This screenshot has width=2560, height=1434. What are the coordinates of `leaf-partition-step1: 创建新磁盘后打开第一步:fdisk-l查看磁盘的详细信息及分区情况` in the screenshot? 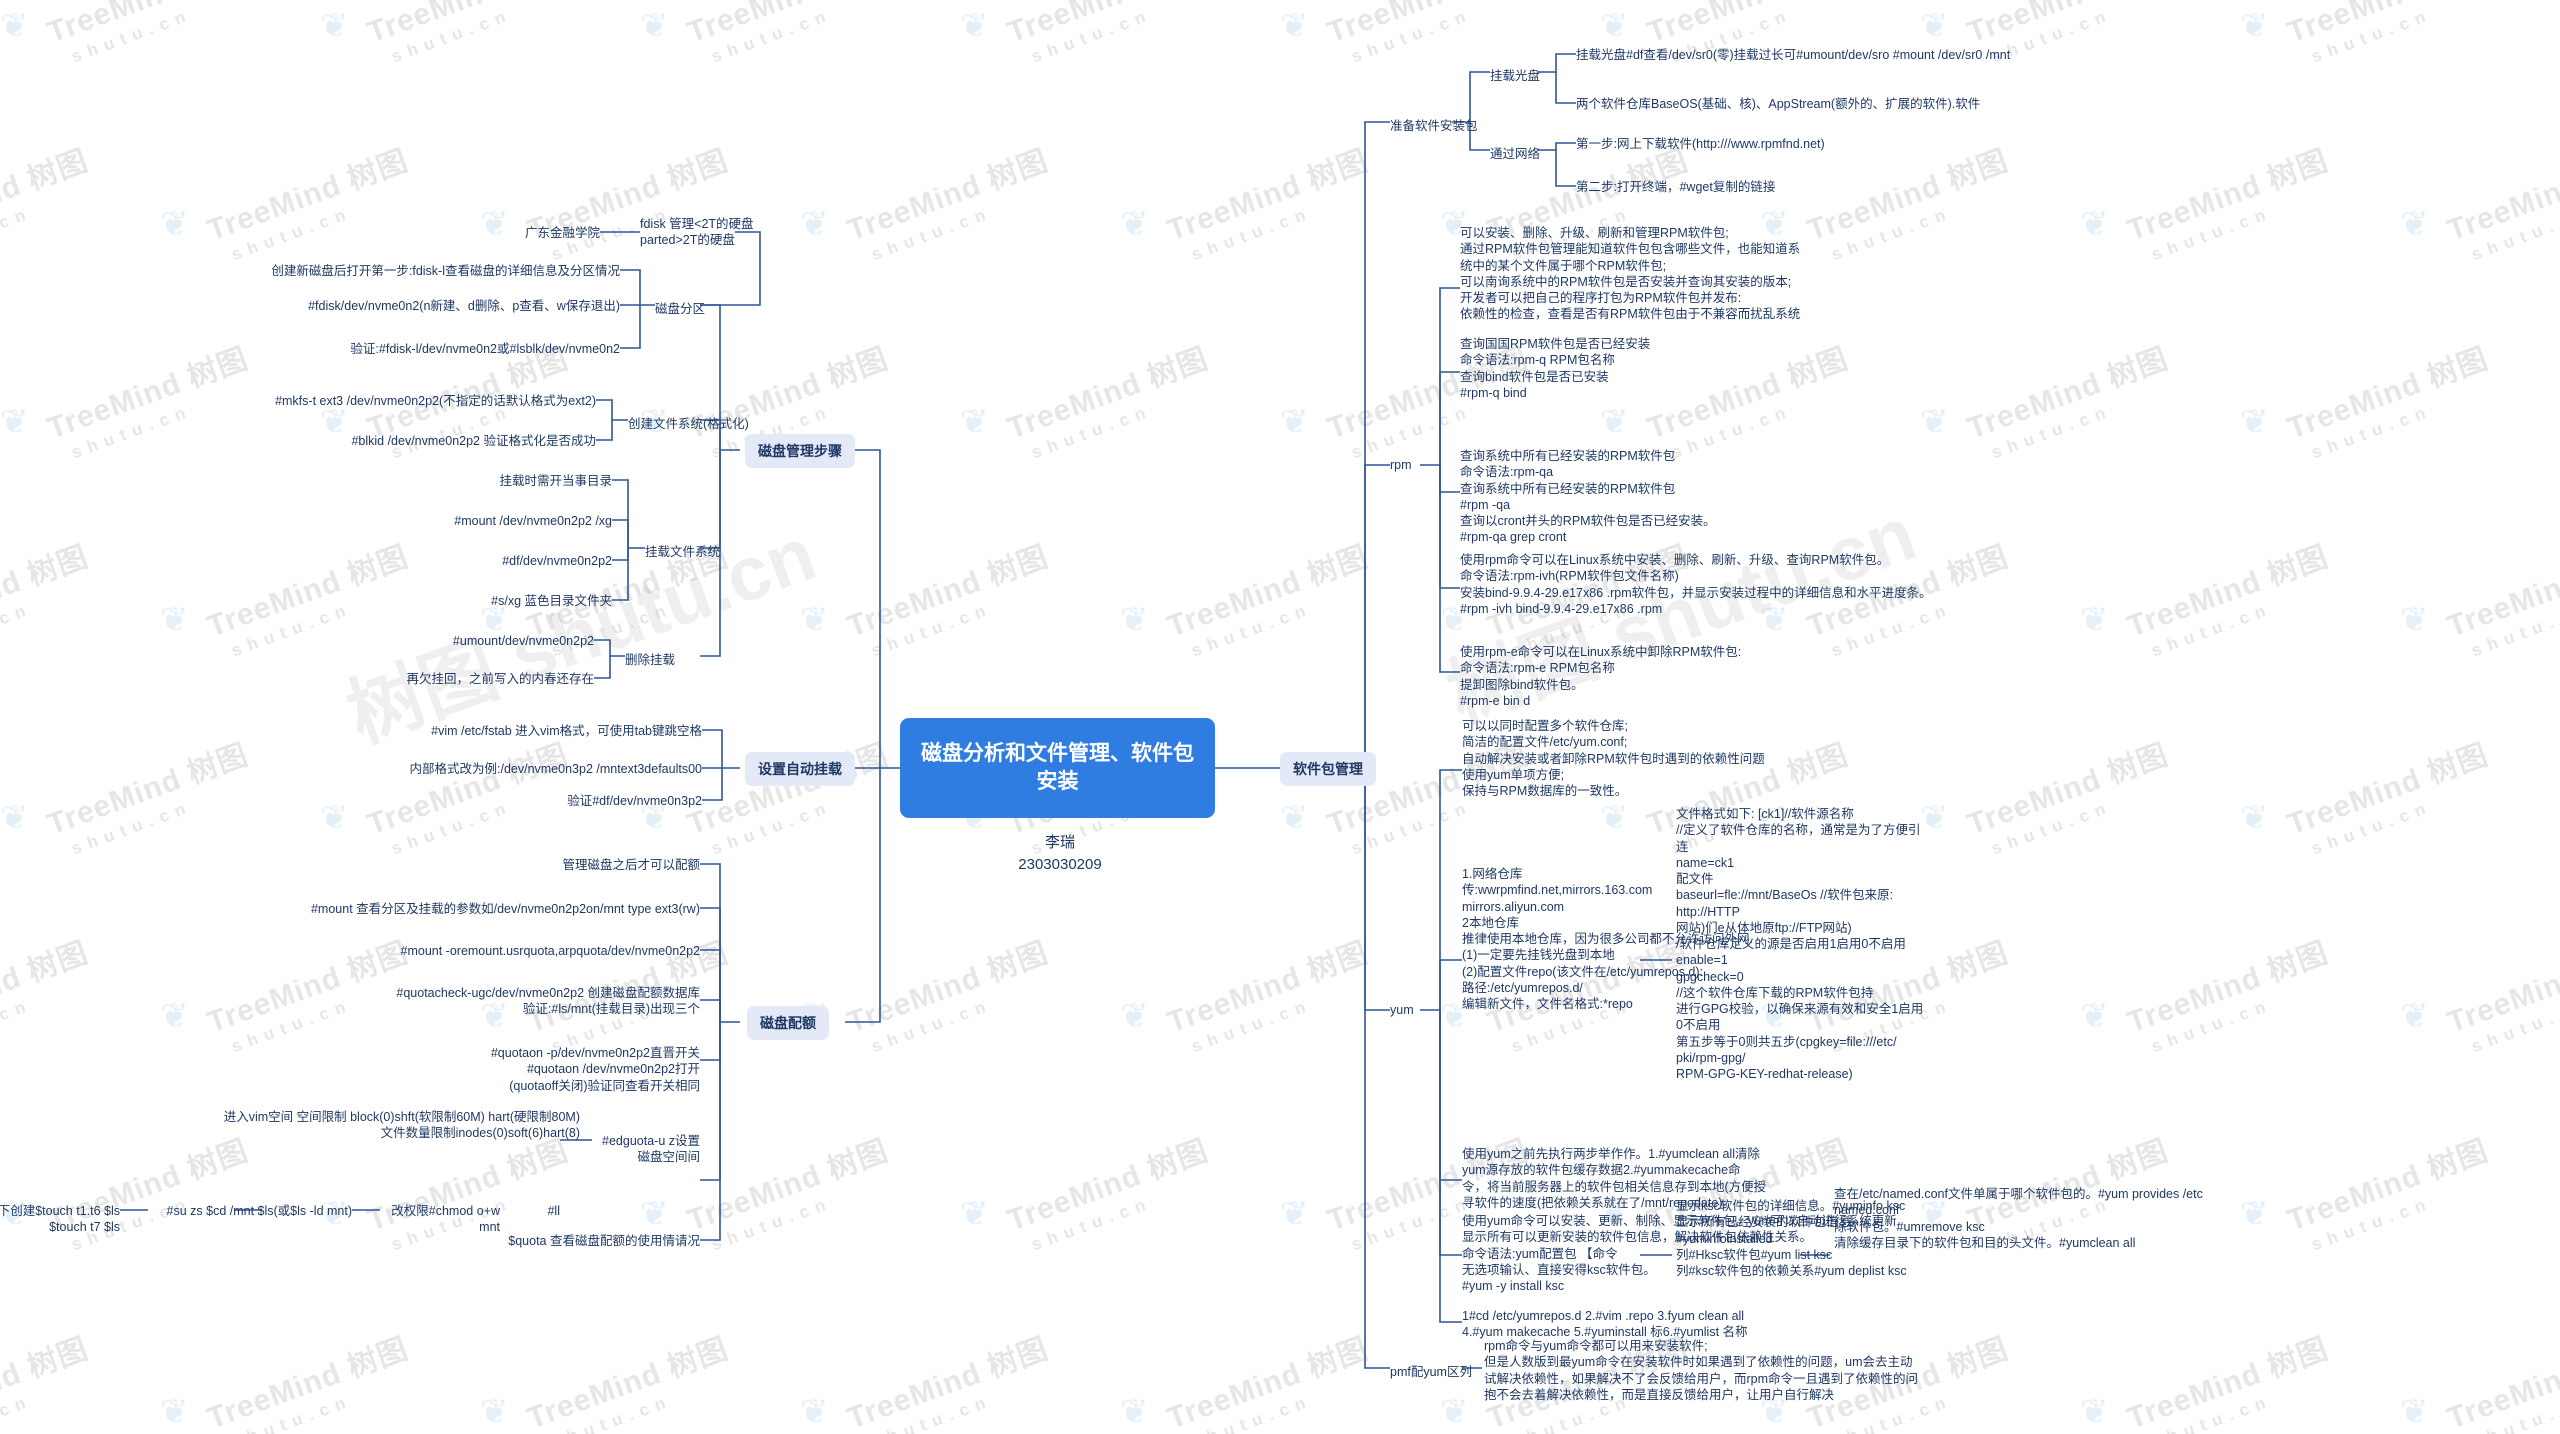 It's located at (445, 271).